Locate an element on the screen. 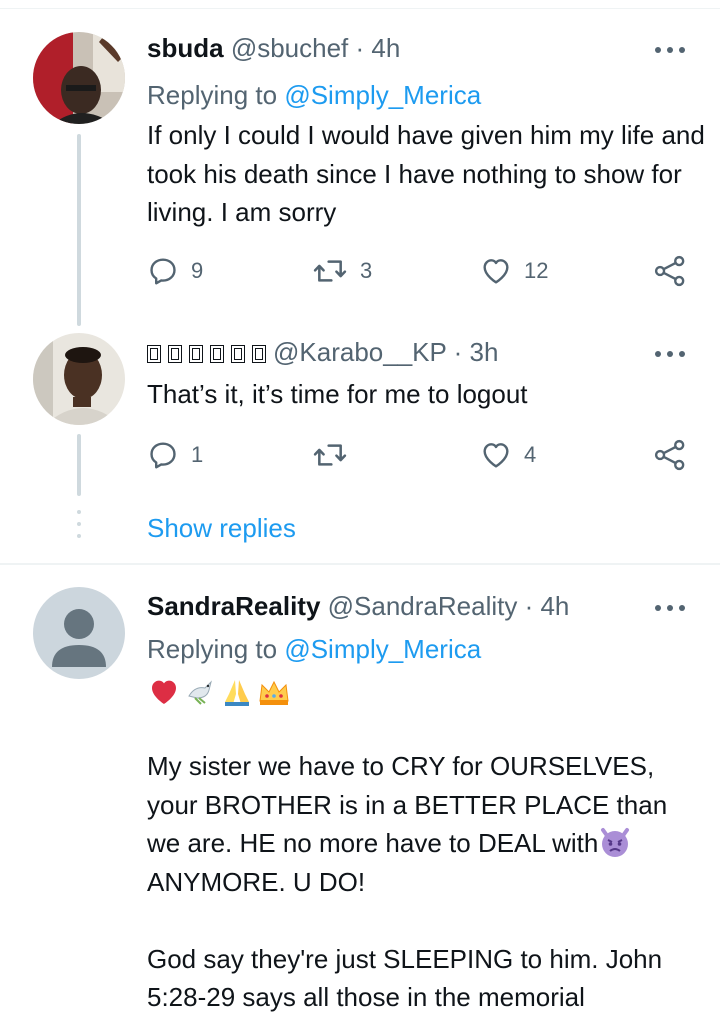  like-button: 12 is located at coordinates (514, 271).